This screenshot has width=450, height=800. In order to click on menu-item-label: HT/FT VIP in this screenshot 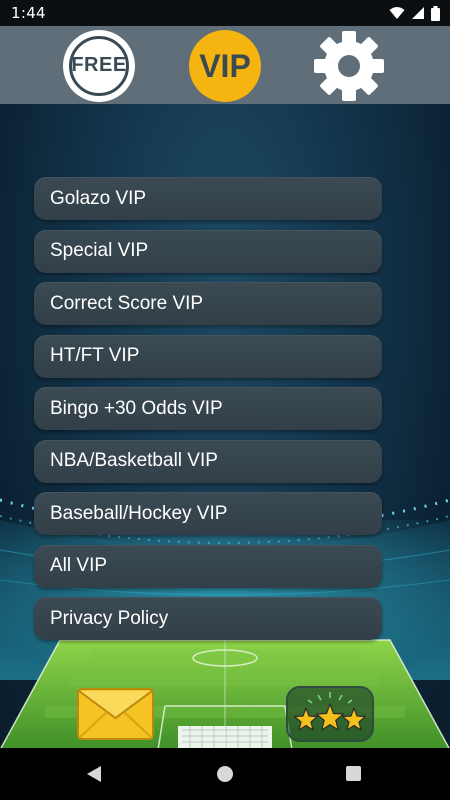, I will do `click(95, 355)`.